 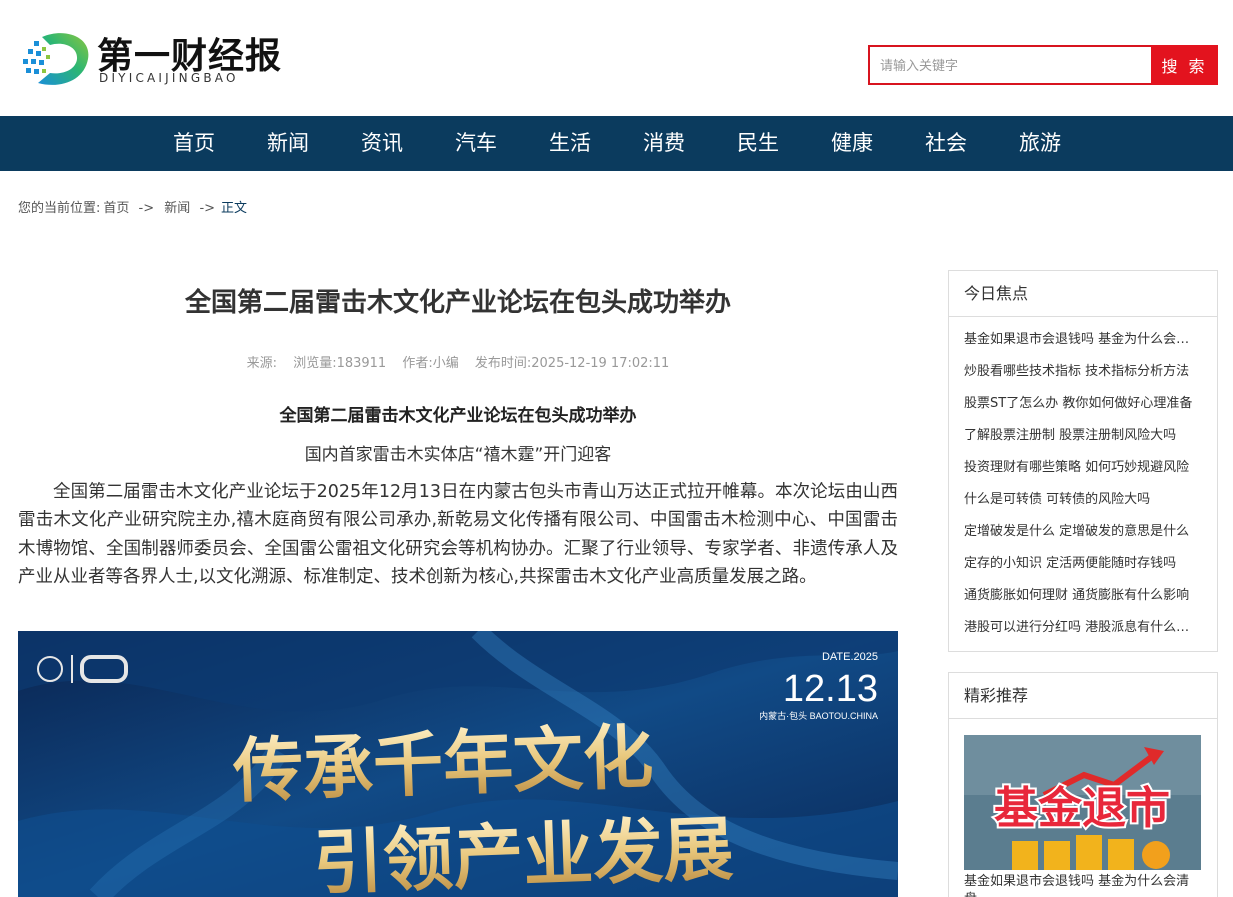 What do you see at coordinates (1184, 65) in the screenshot?
I see `search-button: 搜 索` at bounding box center [1184, 65].